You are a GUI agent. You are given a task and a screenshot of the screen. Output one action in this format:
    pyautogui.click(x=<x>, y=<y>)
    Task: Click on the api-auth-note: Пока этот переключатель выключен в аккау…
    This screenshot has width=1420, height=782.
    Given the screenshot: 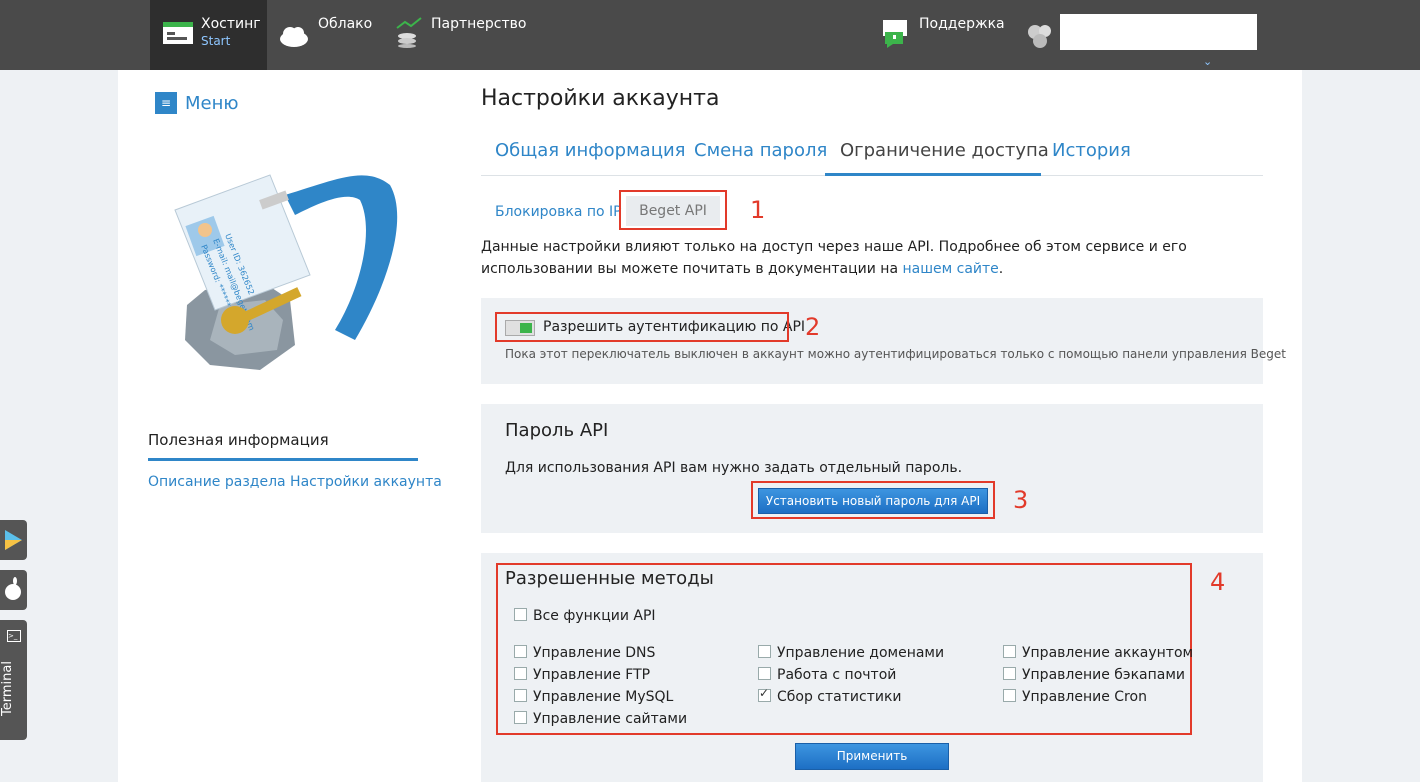 What is the action you would take?
    pyautogui.click(x=895, y=354)
    